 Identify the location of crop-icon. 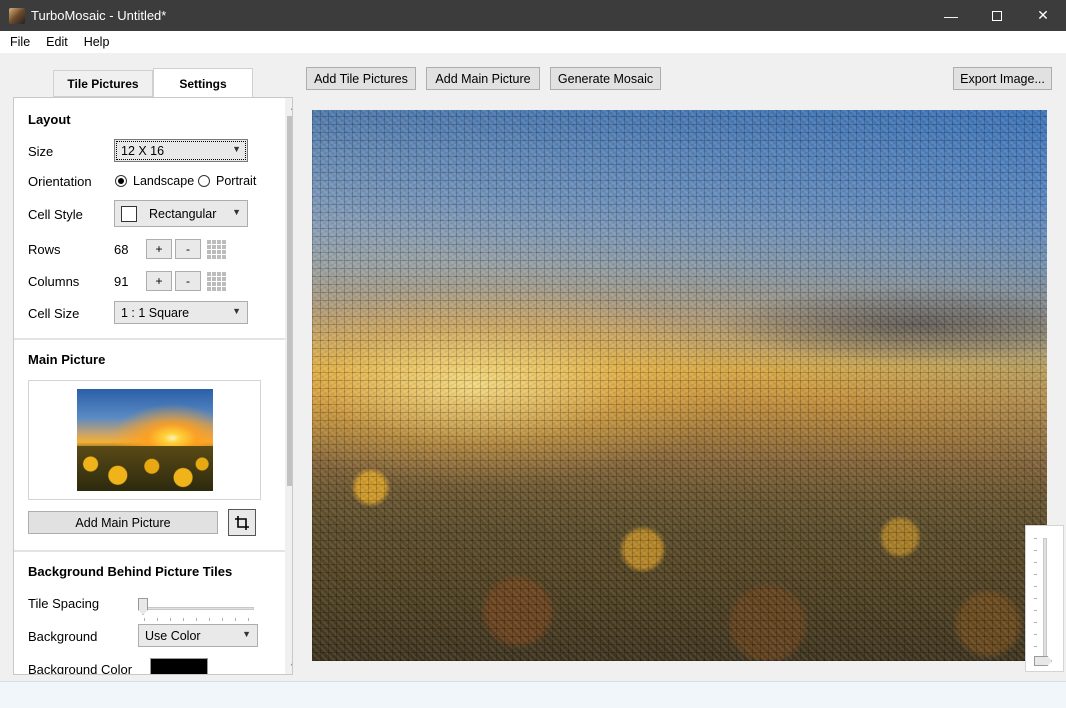
(242, 522).